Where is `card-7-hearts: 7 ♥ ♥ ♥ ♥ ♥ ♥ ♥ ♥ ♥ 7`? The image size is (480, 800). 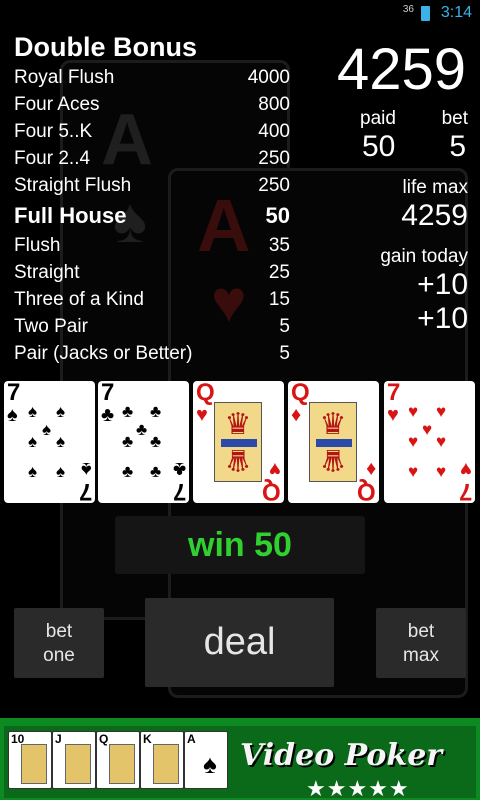 card-7-hearts: 7 ♥ ♥ ♥ ♥ ♥ ♥ ♥ ♥ ♥ 7 is located at coordinates (429, 442).